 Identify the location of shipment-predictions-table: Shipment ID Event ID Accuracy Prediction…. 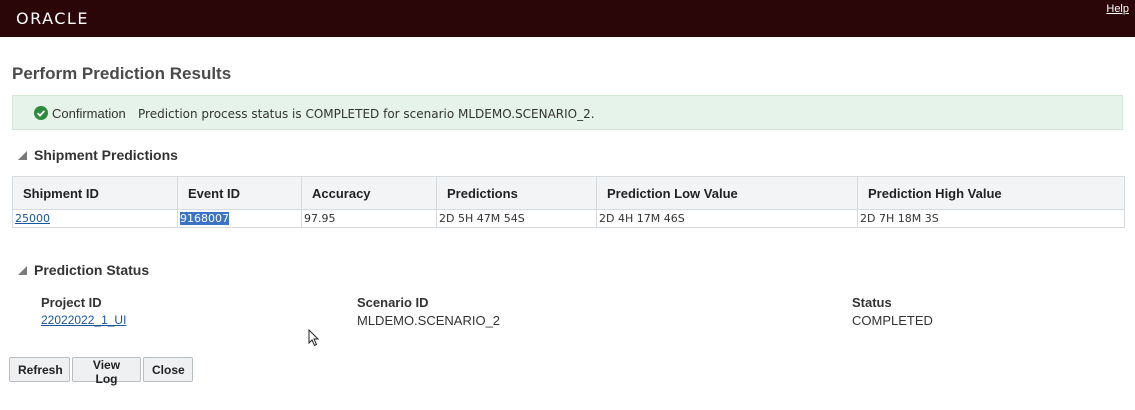
(568, 202).